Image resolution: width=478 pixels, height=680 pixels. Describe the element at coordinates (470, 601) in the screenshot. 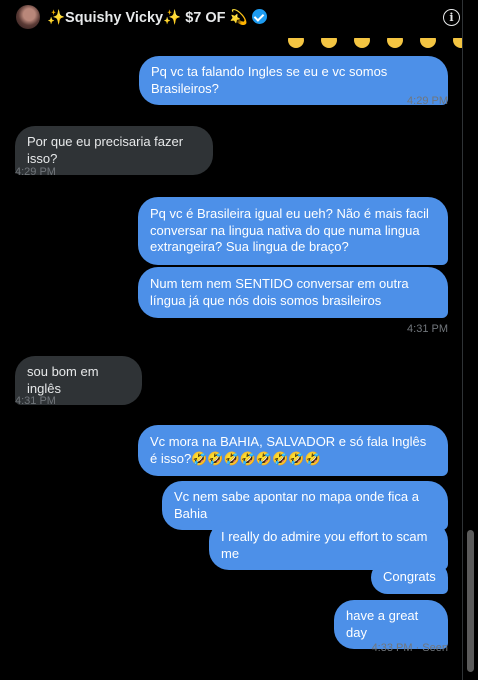

I see `scrollbar-thumb` at that location.